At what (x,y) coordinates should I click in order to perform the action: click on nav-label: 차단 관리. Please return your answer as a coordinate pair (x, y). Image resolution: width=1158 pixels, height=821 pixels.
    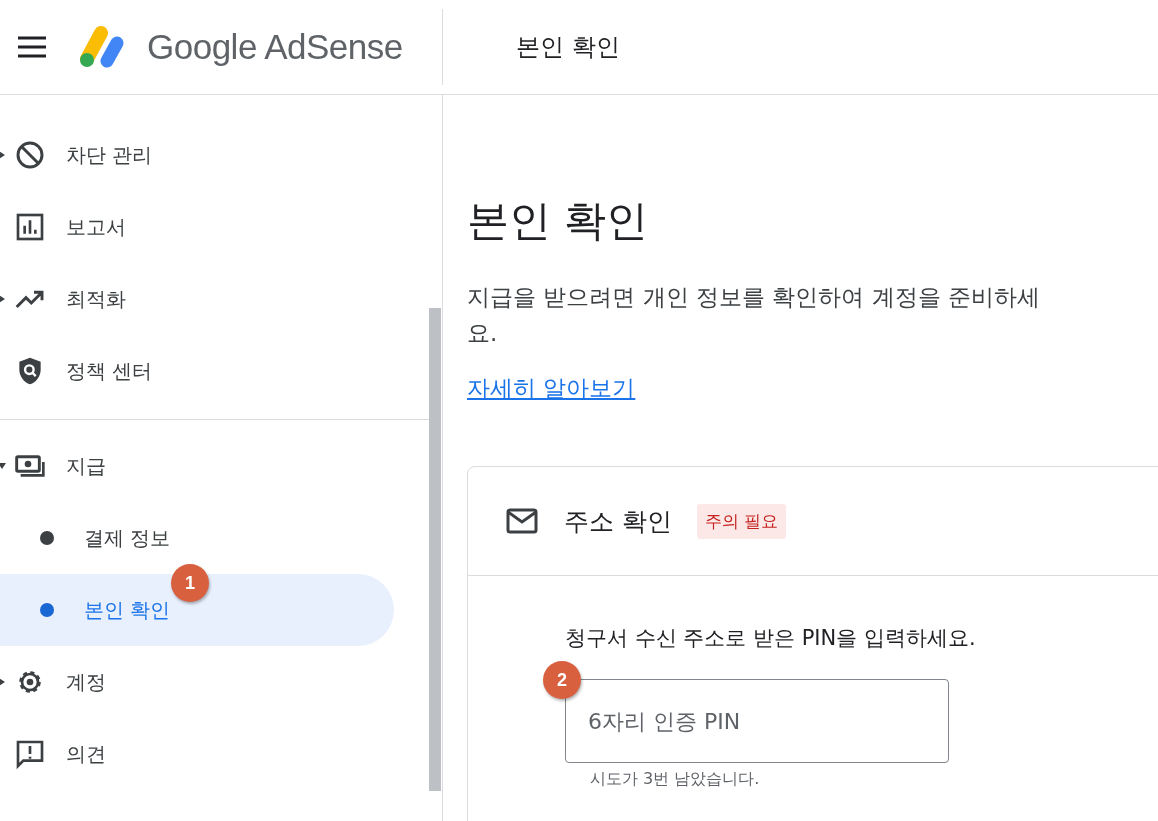
    Looking at the image, I should click on (109, 155).